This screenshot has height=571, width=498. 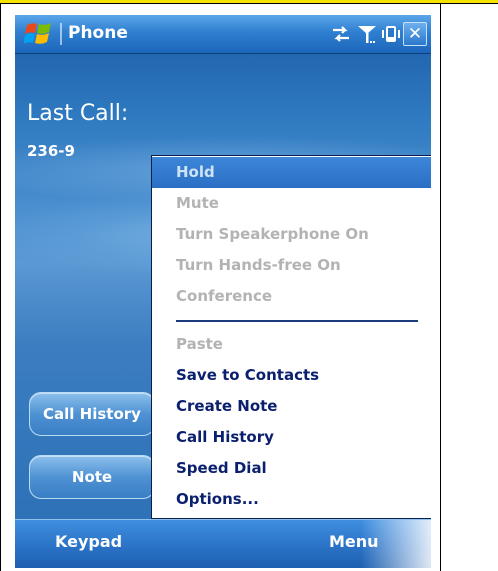 I want to click on vibrate-icon, so click(x=391, y=34).